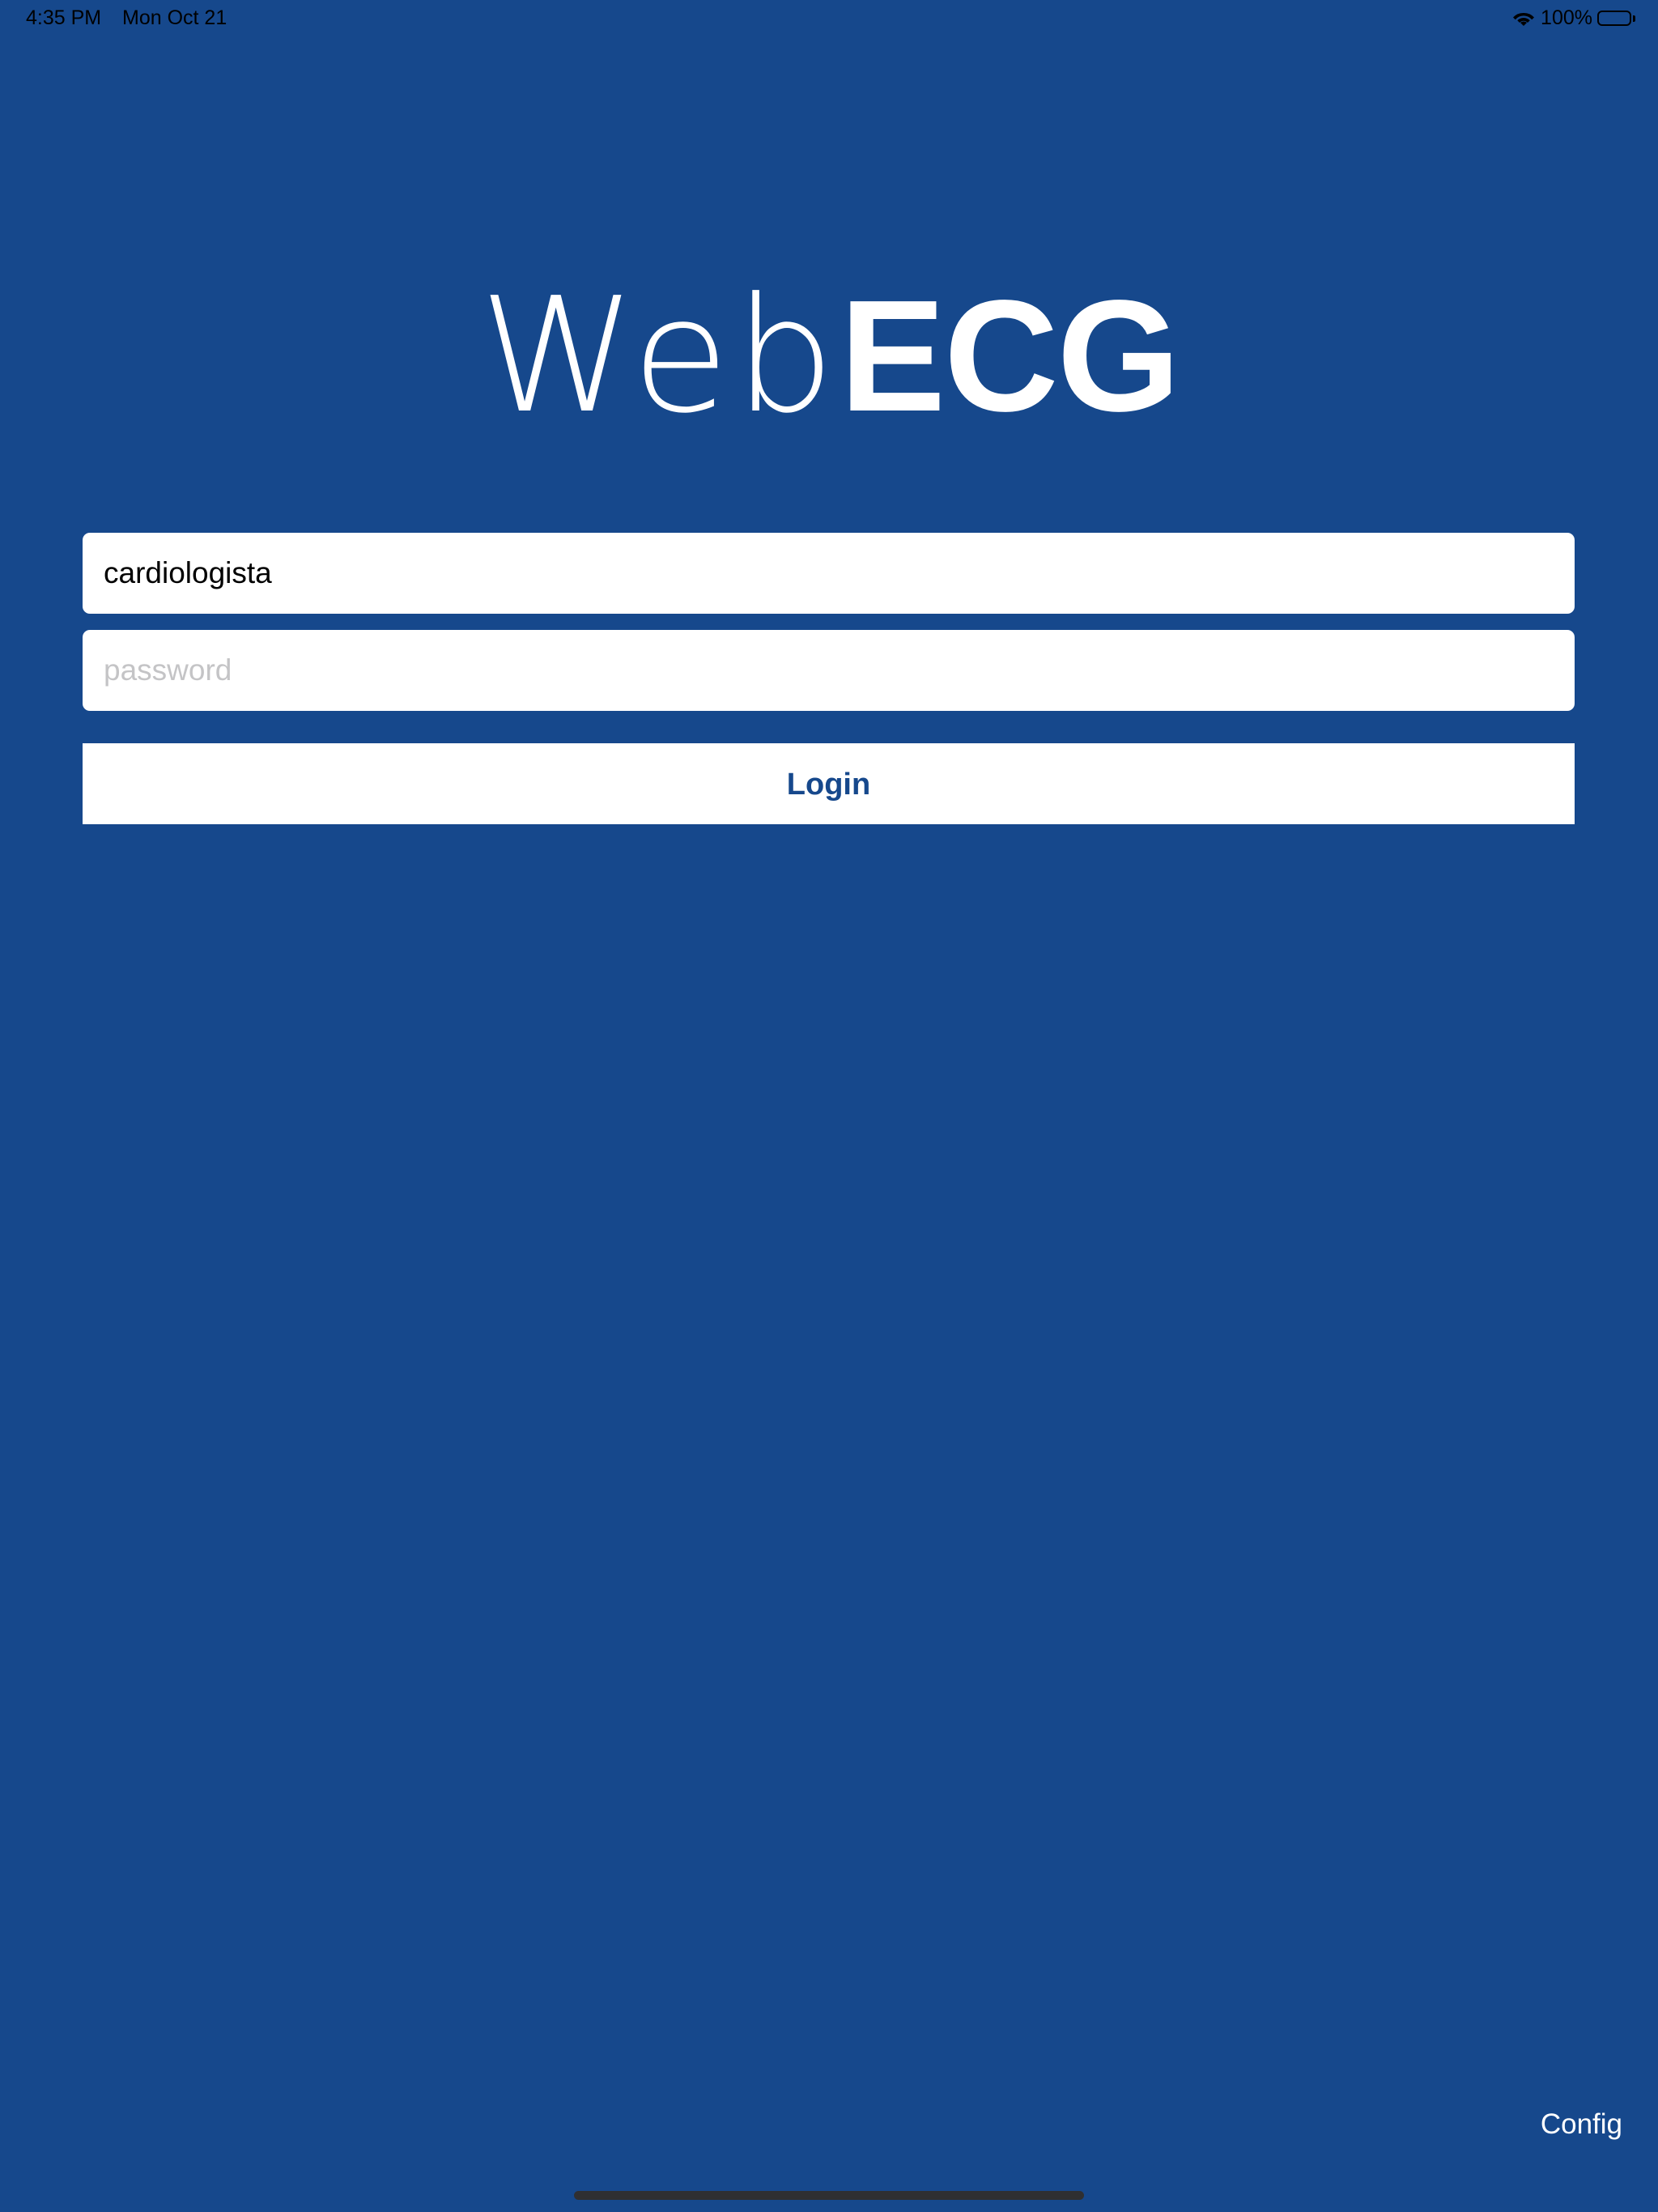 The image size is (1658, 2212). Describe the element at coordinates (829, 670) in the screenshot. I see `password-field` at that location.